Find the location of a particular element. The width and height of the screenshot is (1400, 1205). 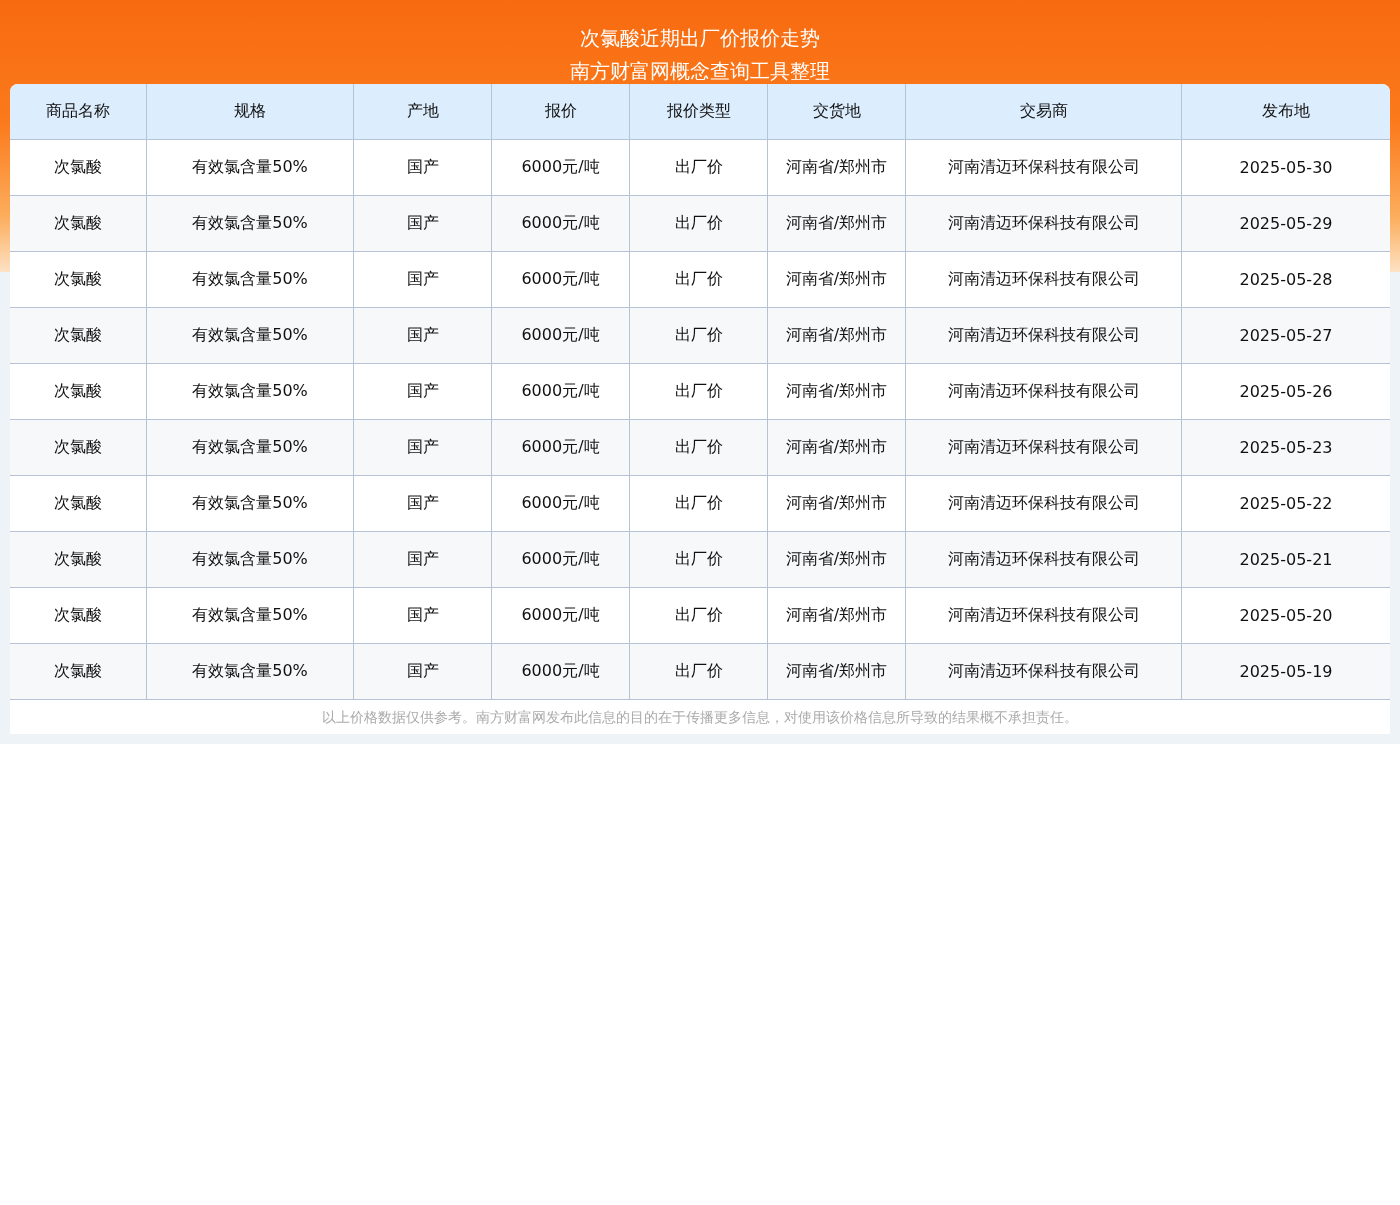

table-cell-text: 2025-05-29 is located at coordinates (1286, 224).